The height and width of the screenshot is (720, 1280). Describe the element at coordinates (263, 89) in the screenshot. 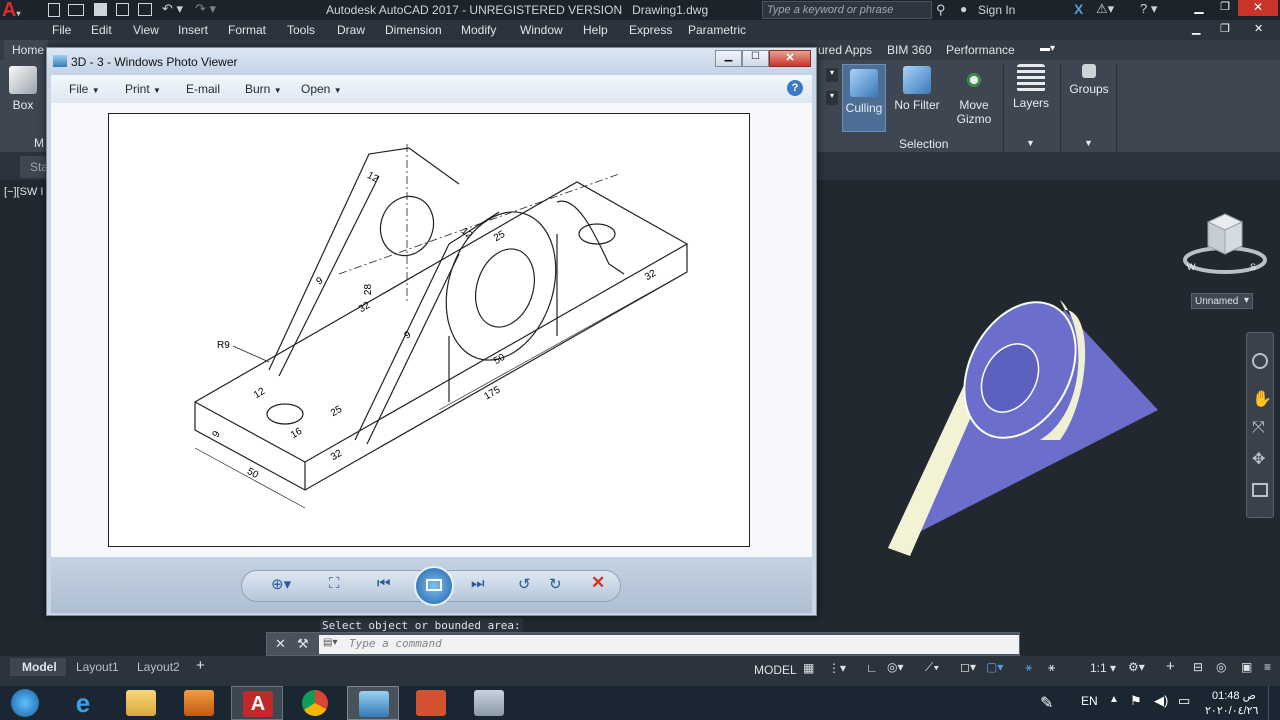

I see `viewer-menu-burn: Burn ▼` at that location.